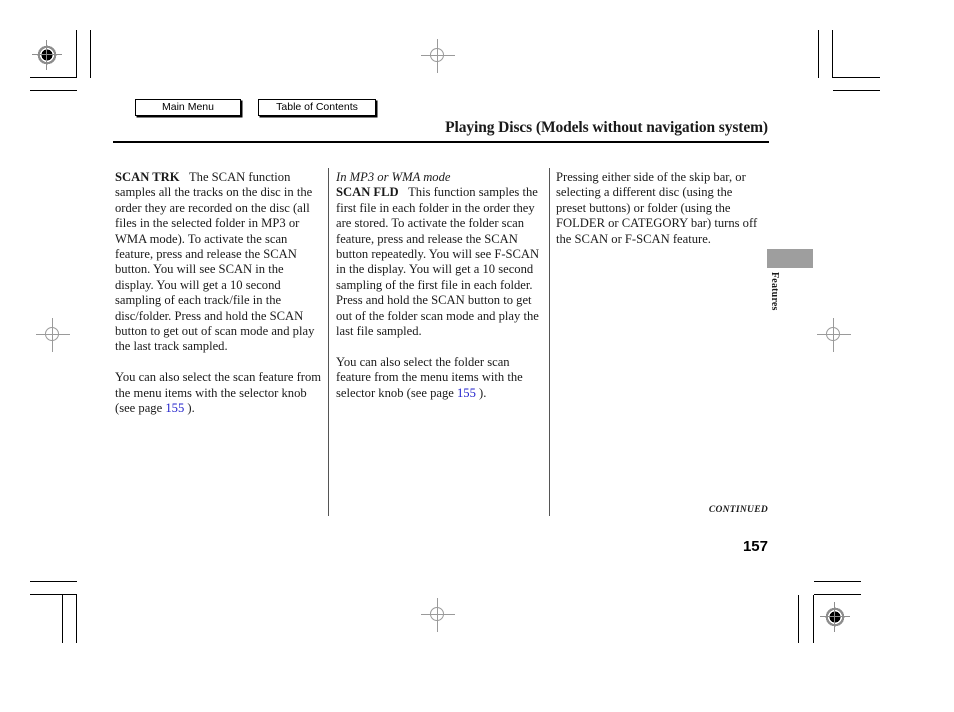 The image size is (954, 712). What do you see at coordinates (813, 619) in the screenshot?
I see `crop-mark-bottom-right-vertical` at bounding box center [813, 619].